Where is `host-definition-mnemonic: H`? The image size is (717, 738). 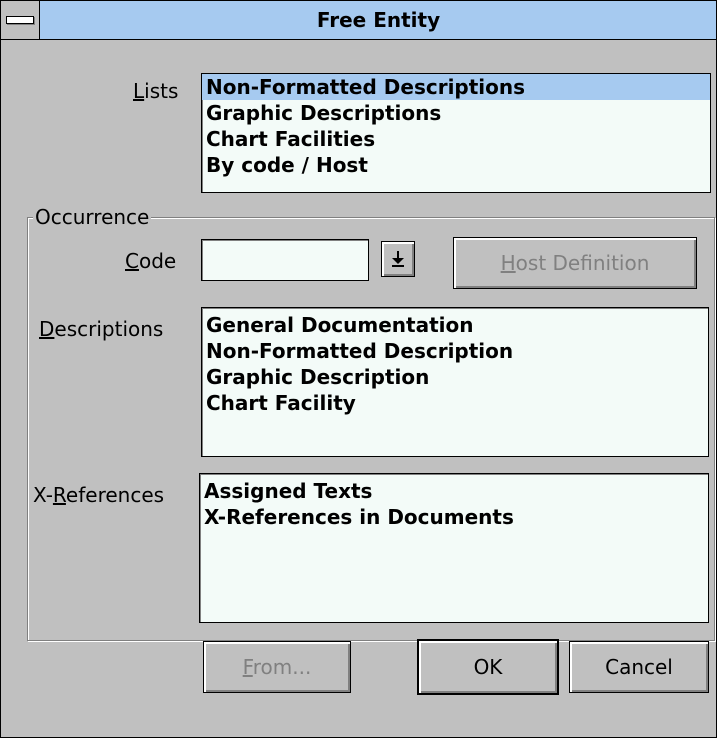
host-definition-mnemonic: H is located at coordinates (508, 263).